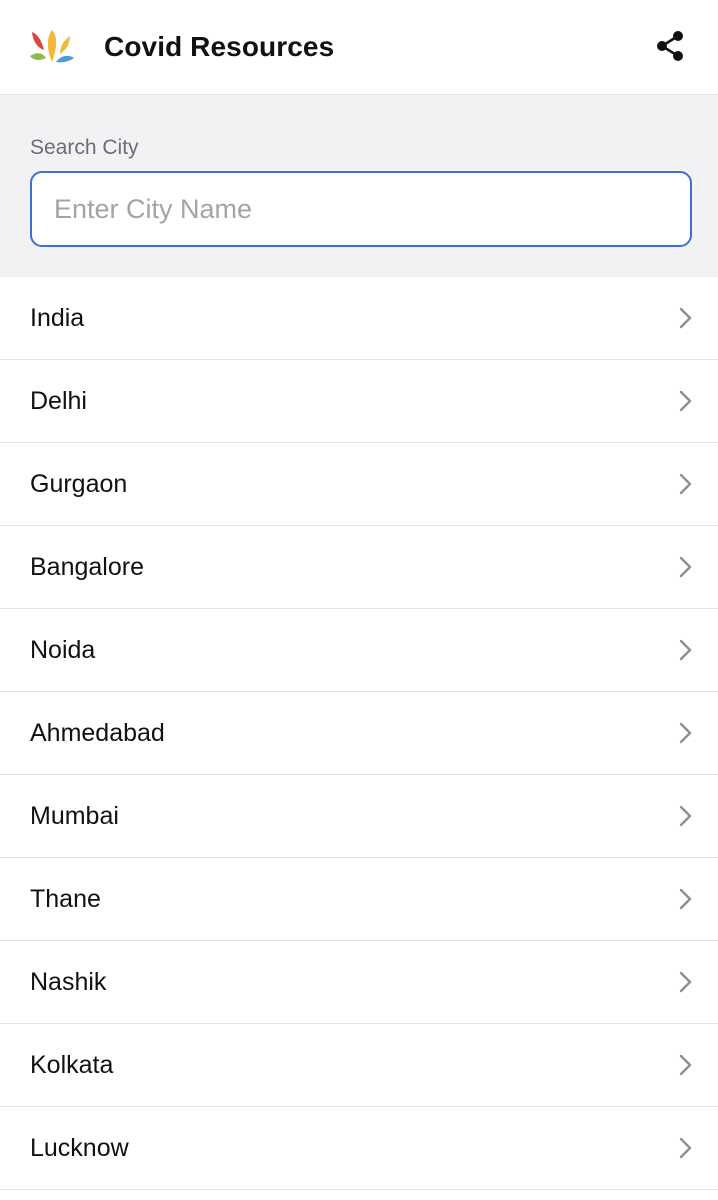 The image size is (718, 1200). I want to click on city-list-item-kolkata: Kolkata, so click(359, 1065).